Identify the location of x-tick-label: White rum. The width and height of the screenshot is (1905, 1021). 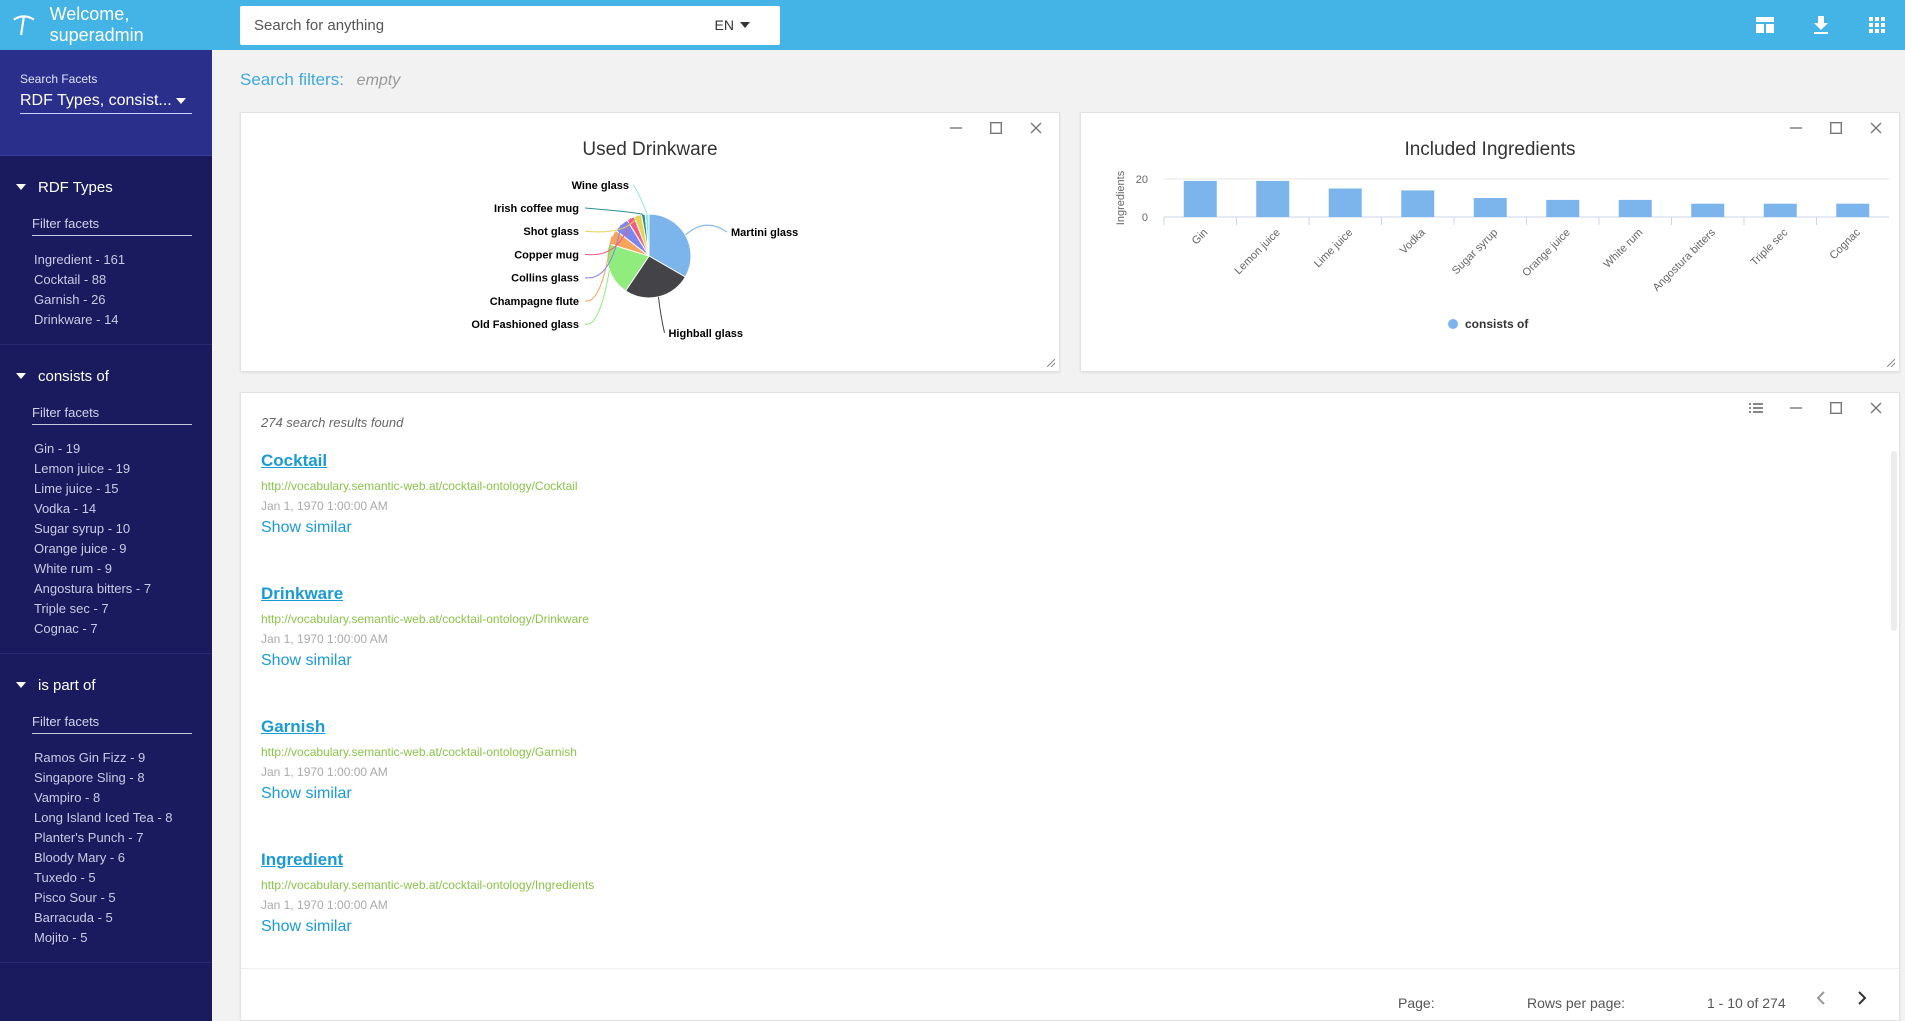
(1623, 249).